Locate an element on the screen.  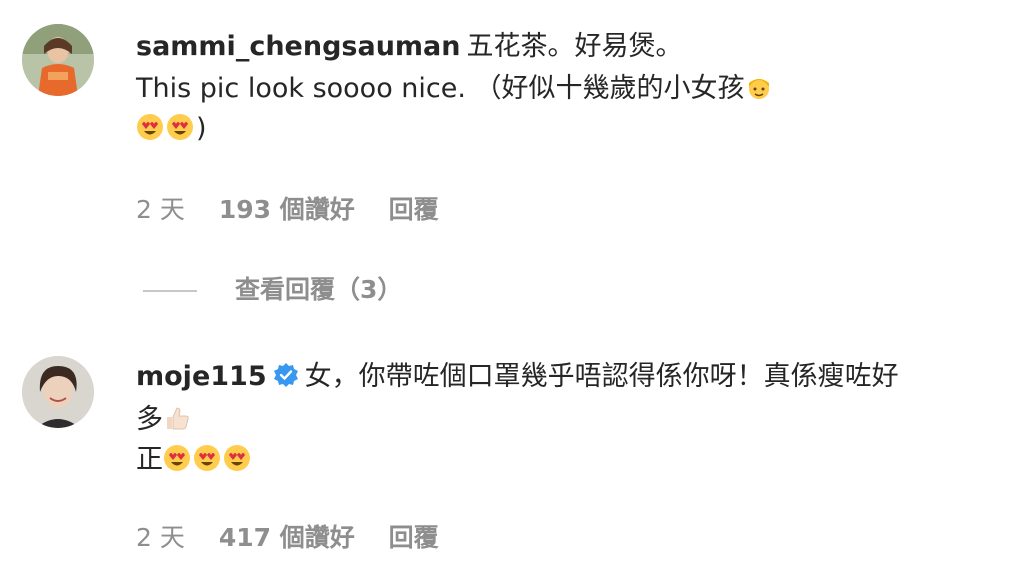
comment-meta: 2 天 417 個讚好 回覆 is located at coordinates (300, 536).